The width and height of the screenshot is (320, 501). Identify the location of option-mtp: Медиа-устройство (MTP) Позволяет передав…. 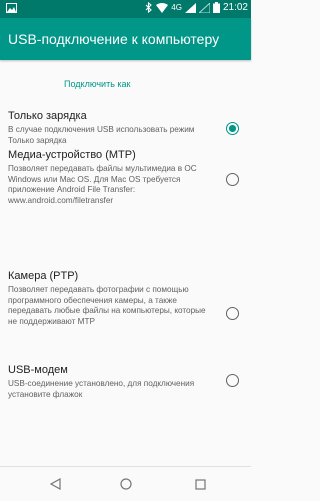
(125, 189).